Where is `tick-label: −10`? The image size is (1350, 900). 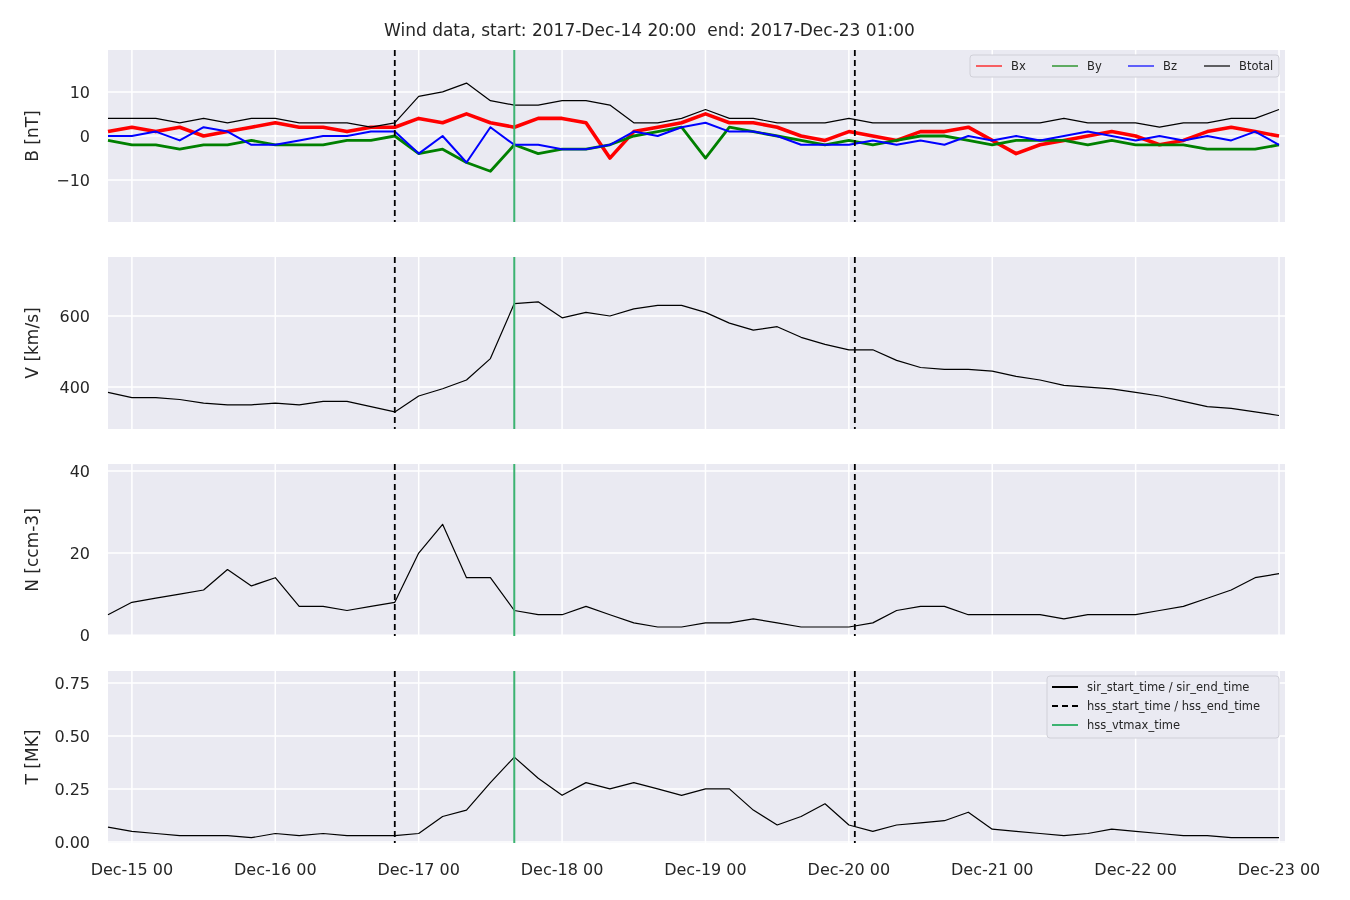
tick-label: −10 is located at coordinates (73, 181).